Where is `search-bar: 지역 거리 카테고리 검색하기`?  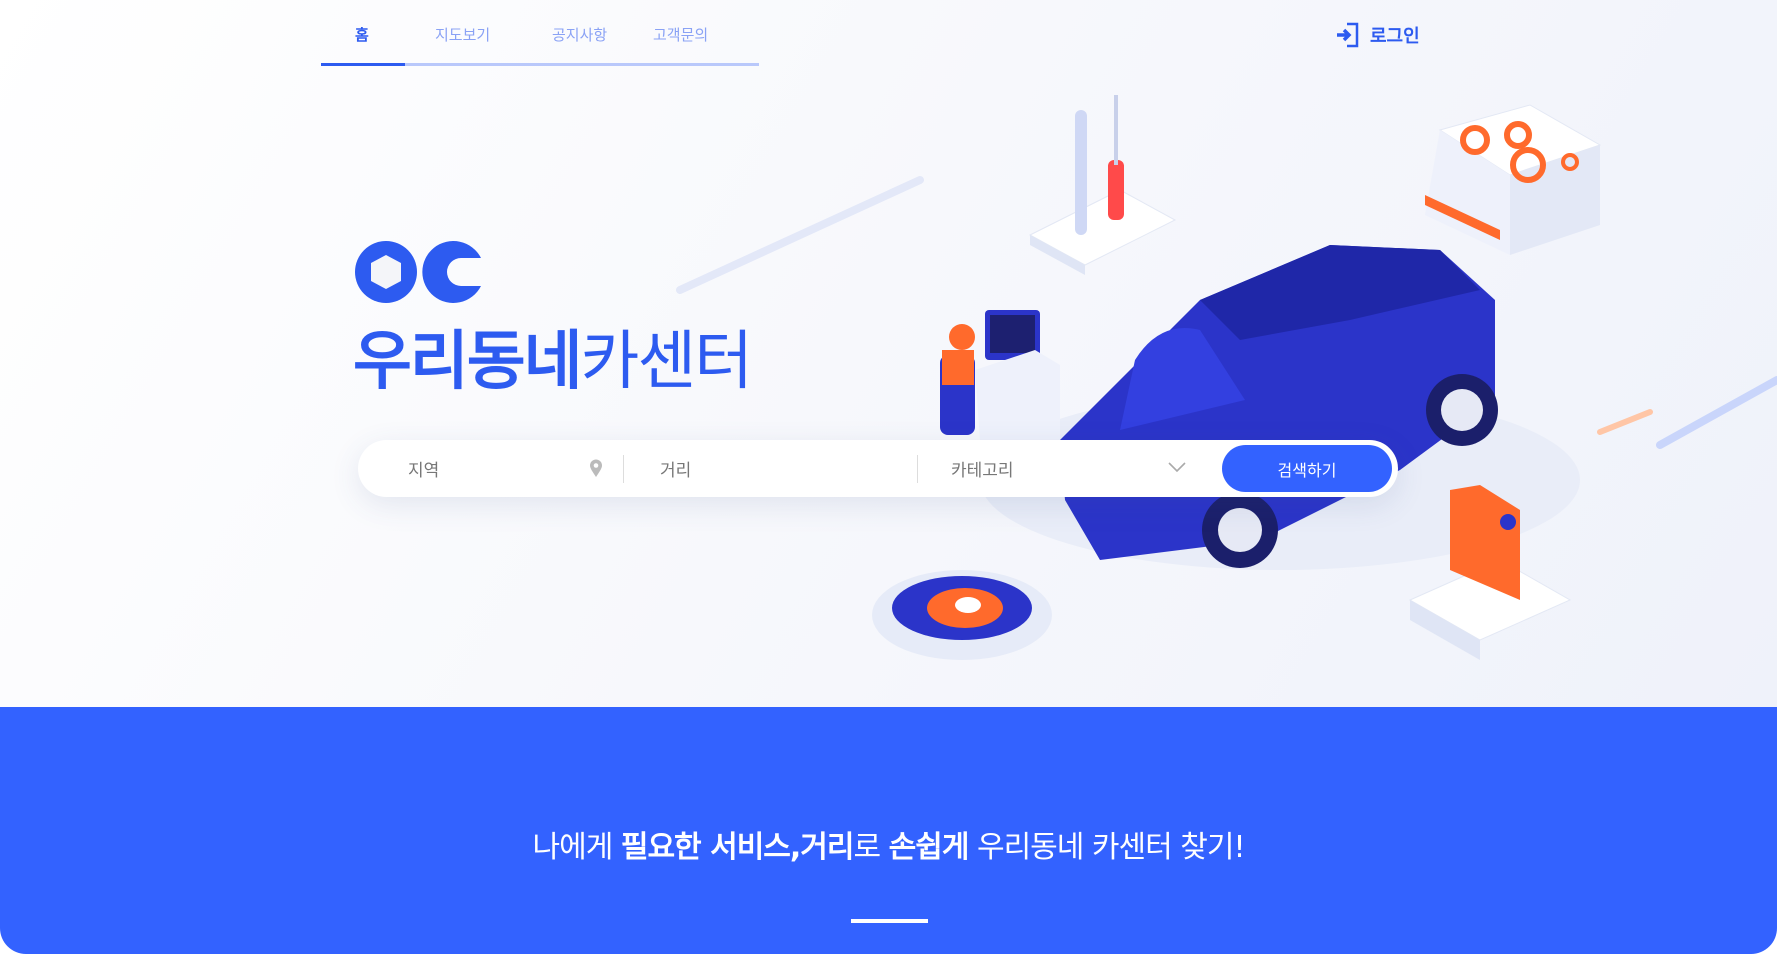 search-bar: 지역 거리 카테고리 검색하기 is located at coordinates (878, 468).